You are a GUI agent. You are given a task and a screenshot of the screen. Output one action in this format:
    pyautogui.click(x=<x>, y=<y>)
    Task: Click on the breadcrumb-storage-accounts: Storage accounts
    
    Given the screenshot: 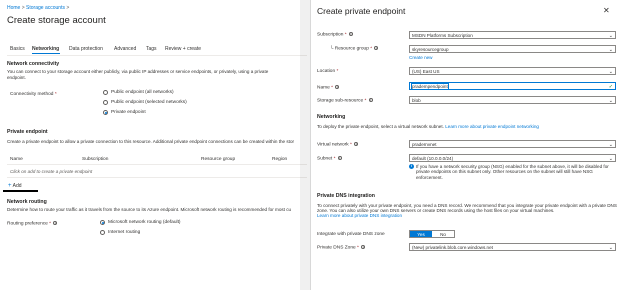 What is the action you would take?
    pyautogui.click(x=45, y=8)
    